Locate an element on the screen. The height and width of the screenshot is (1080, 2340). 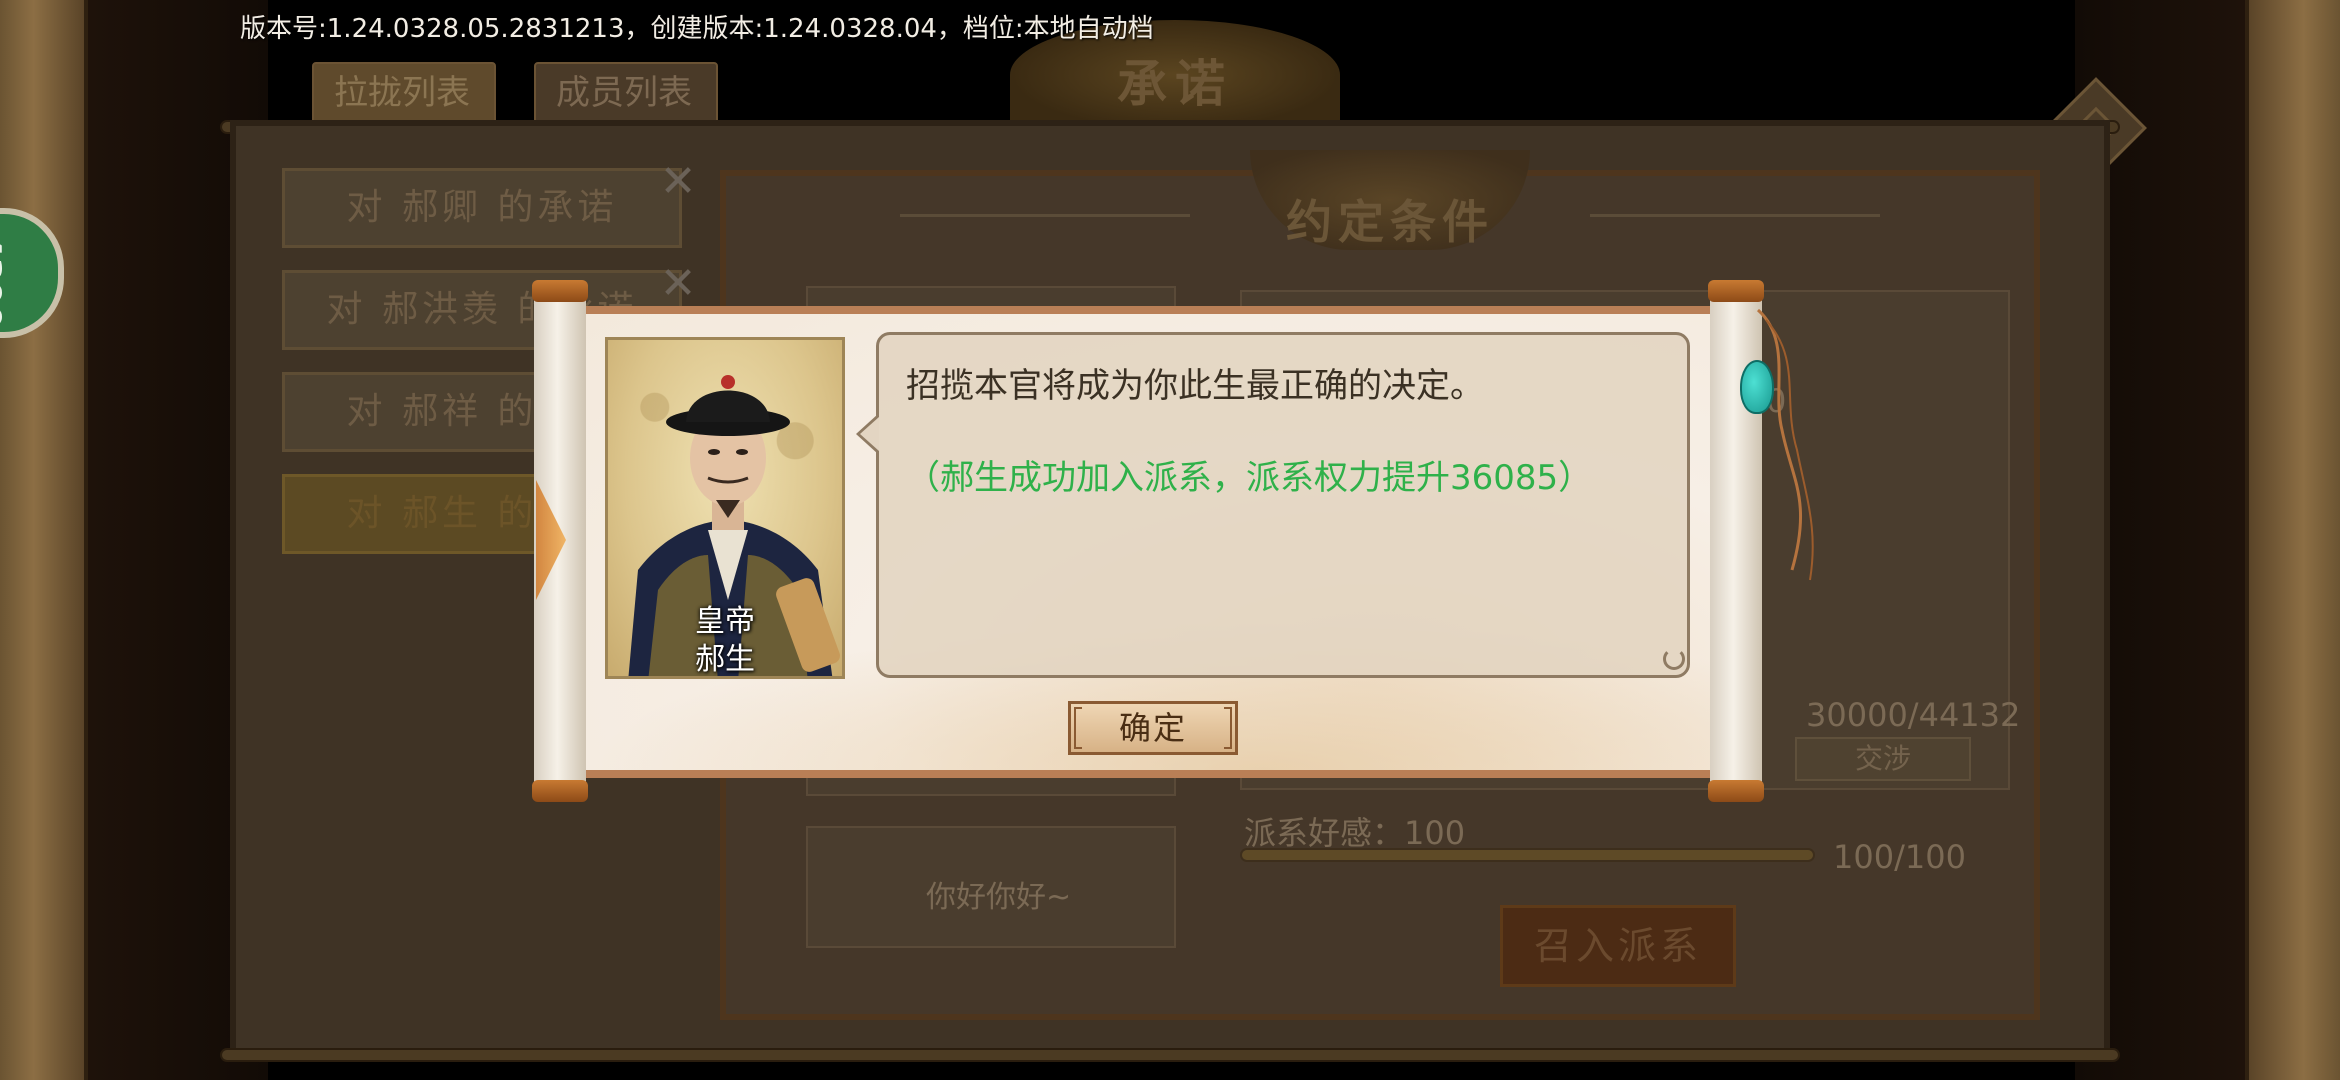
dialog-message: 招揽本官将成为你此生最正确的决定。 is located at coordinates (1195, 386).